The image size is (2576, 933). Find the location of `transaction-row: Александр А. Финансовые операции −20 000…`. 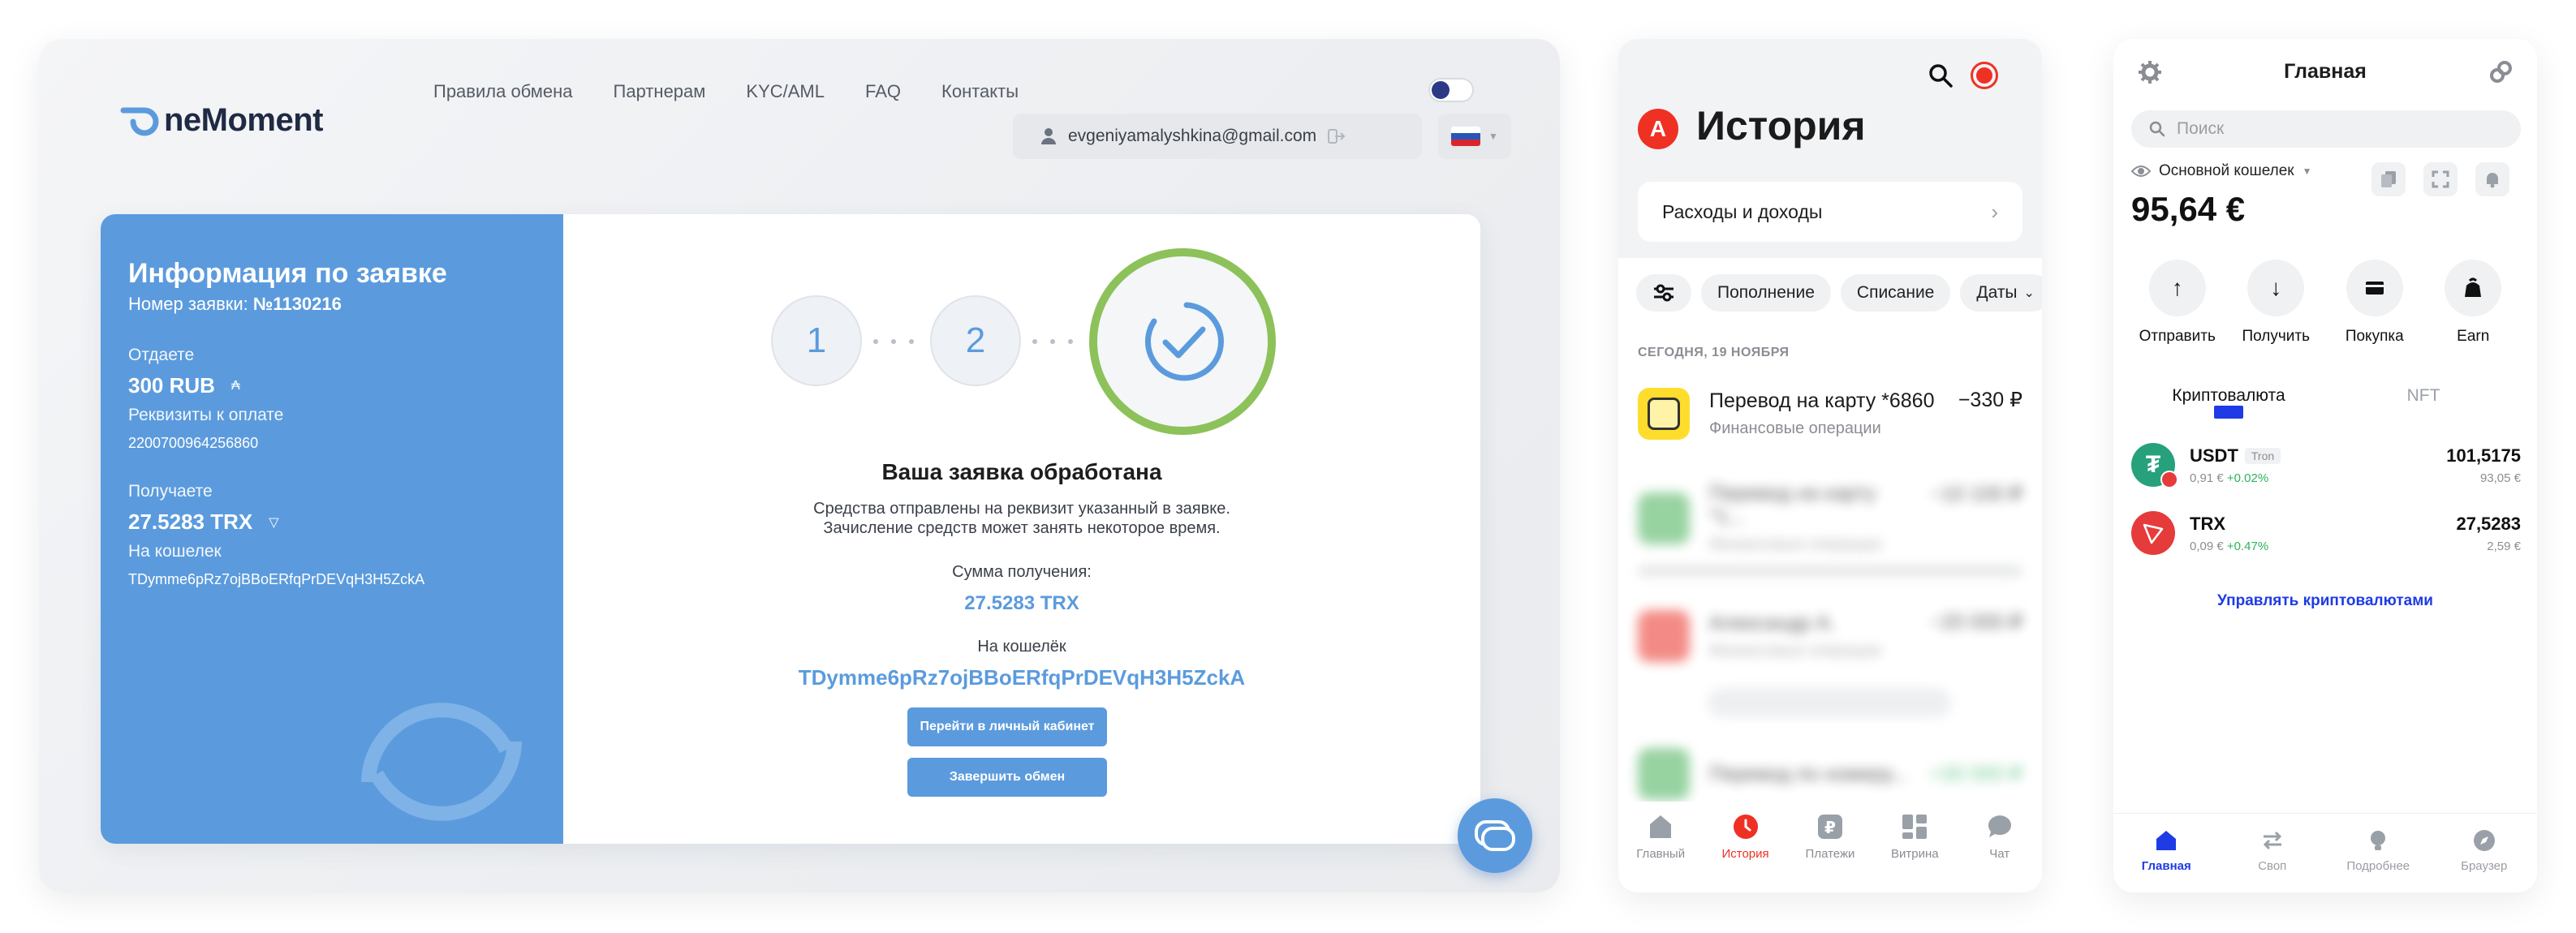

transaction-row: Александр А. Финансовые операции −20 000… is located at coordinates (1830, 636).